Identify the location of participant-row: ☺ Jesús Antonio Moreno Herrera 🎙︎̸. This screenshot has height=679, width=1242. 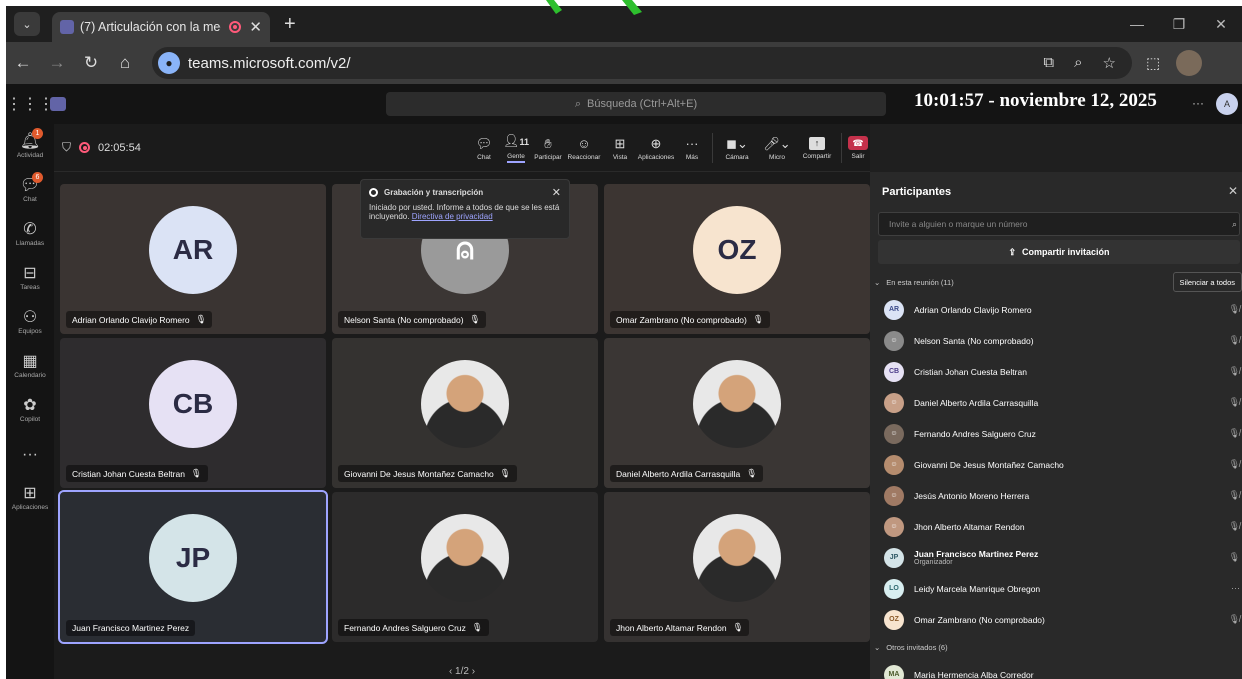
(1056, 495).